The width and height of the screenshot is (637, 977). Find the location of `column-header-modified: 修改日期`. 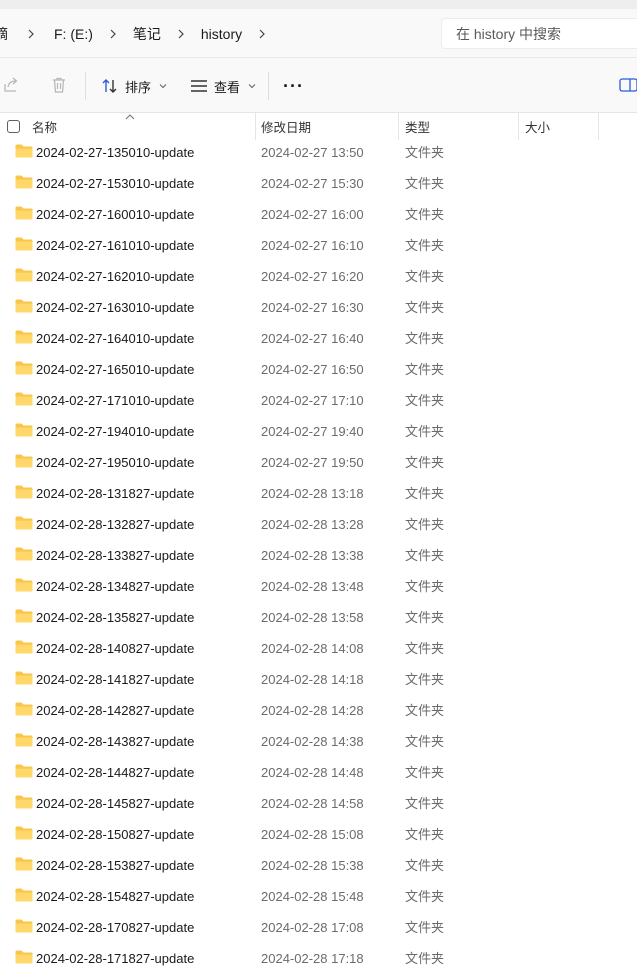

column-header-modified: 修改日期 is located at coordinates (286, 126).